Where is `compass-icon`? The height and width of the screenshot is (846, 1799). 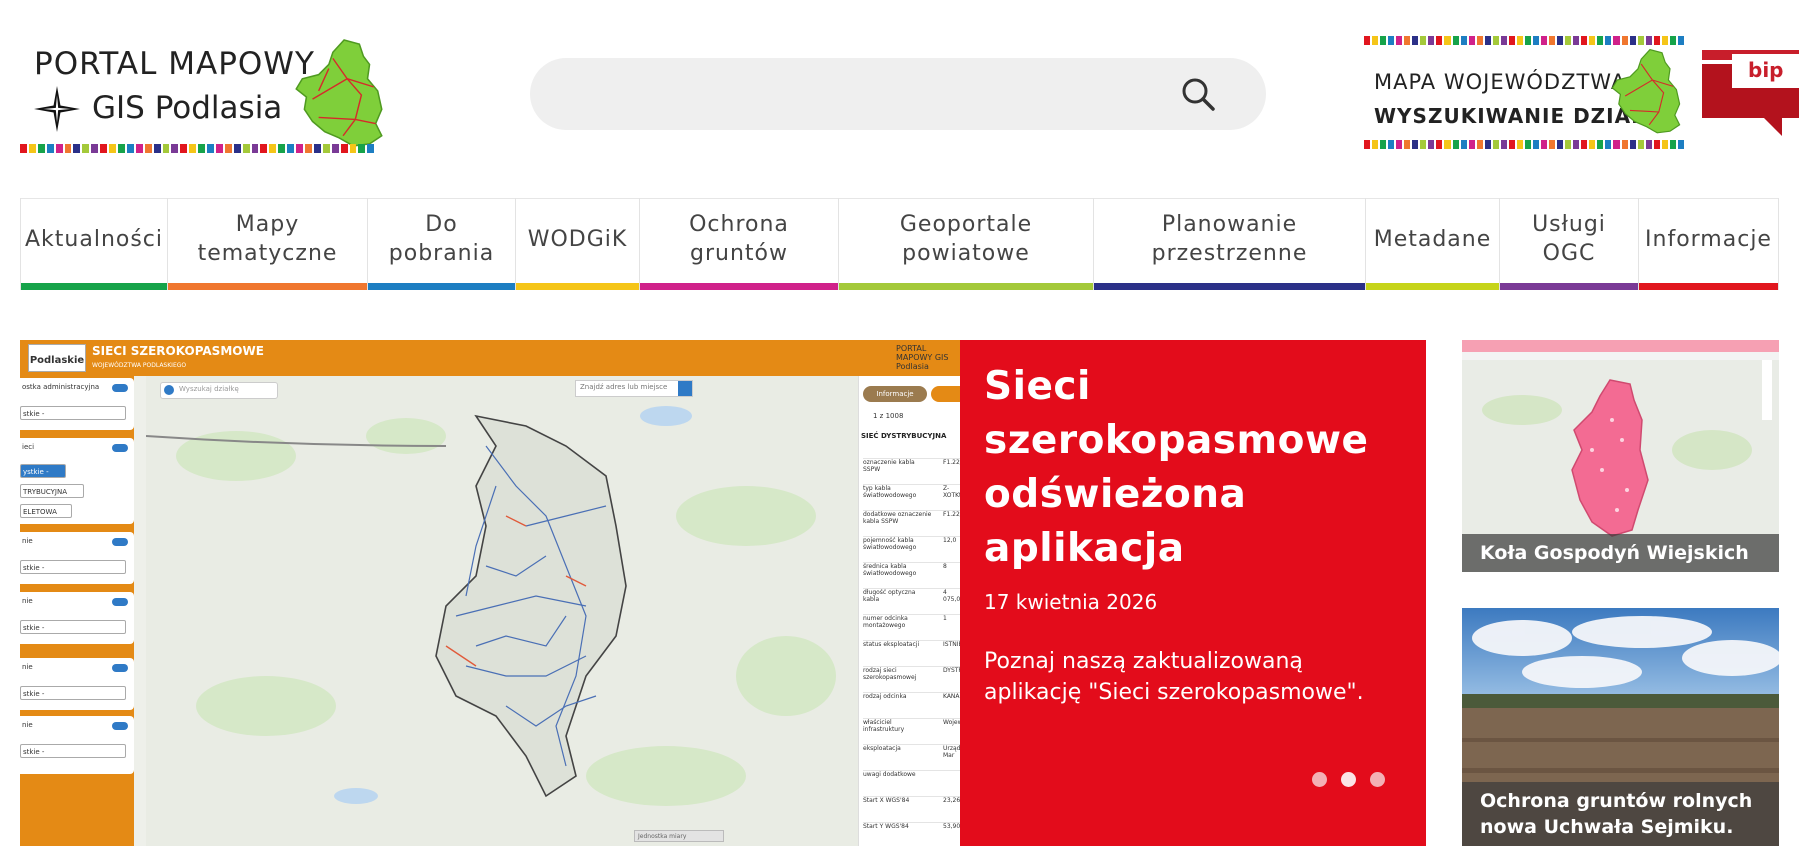 compass-icon is located at coordinates (57, 109).